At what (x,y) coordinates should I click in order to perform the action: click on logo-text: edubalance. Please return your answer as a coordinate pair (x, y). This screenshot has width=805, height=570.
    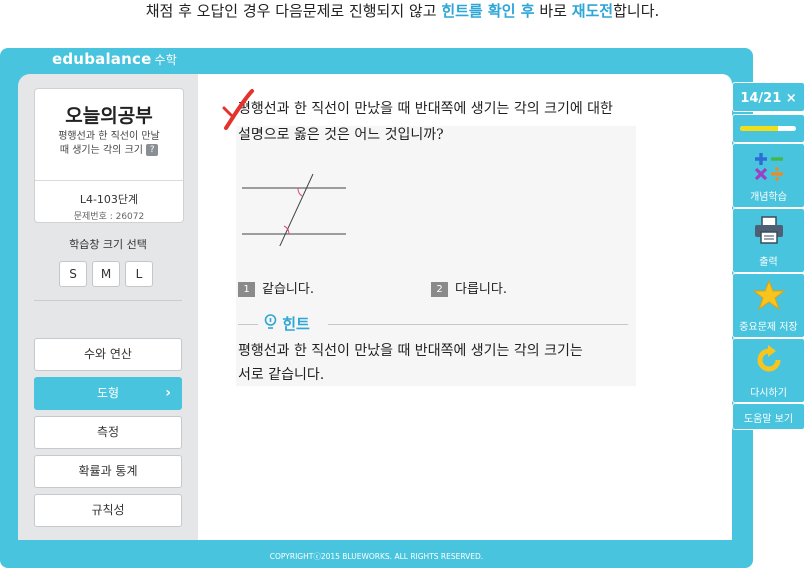
    Looking at the image, I should click on (102, 59).